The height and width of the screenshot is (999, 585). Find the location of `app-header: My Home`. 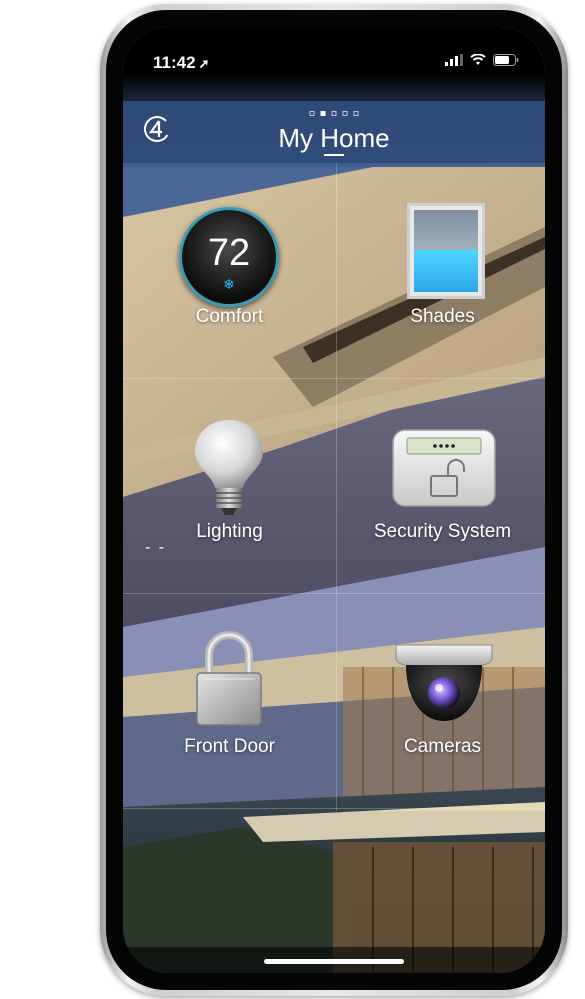

app-header: My Home is located at coordinates (334, 132).